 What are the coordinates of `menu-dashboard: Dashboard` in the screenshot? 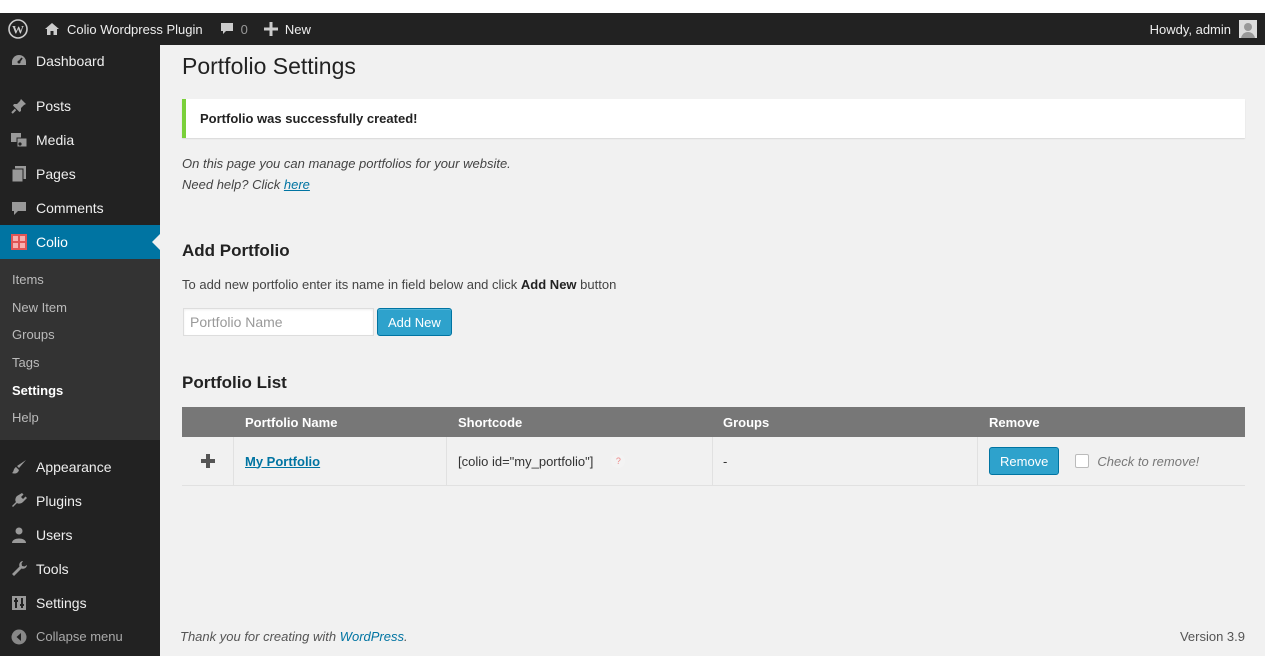 It's located at (80, 61).